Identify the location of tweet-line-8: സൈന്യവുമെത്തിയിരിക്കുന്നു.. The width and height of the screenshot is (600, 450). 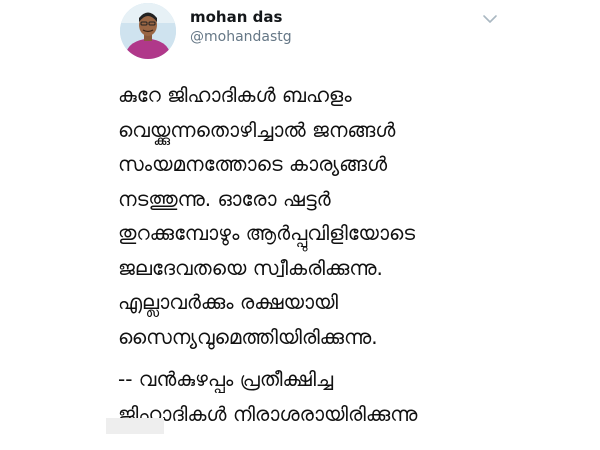
(248, 336).